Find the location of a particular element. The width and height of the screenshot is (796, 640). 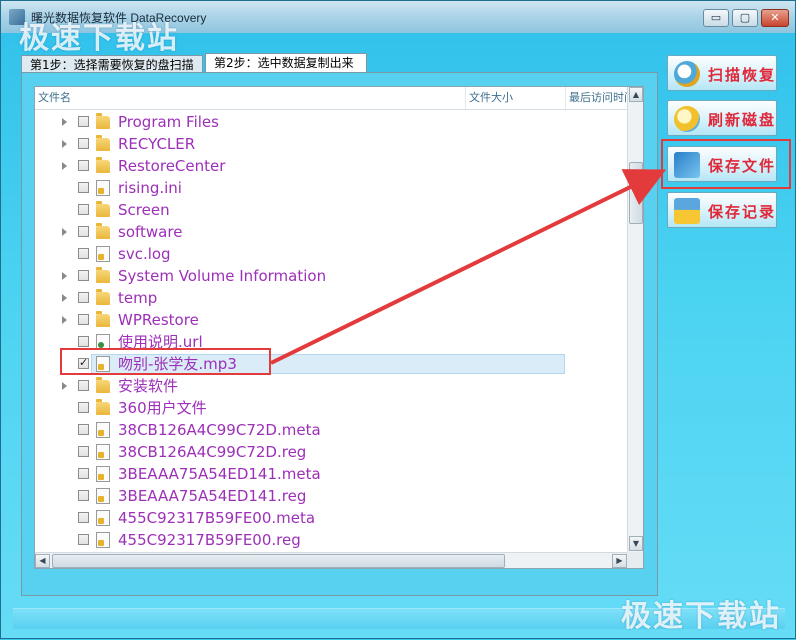

scroll-up-button: ▲ is located at coordinates (636, 94).